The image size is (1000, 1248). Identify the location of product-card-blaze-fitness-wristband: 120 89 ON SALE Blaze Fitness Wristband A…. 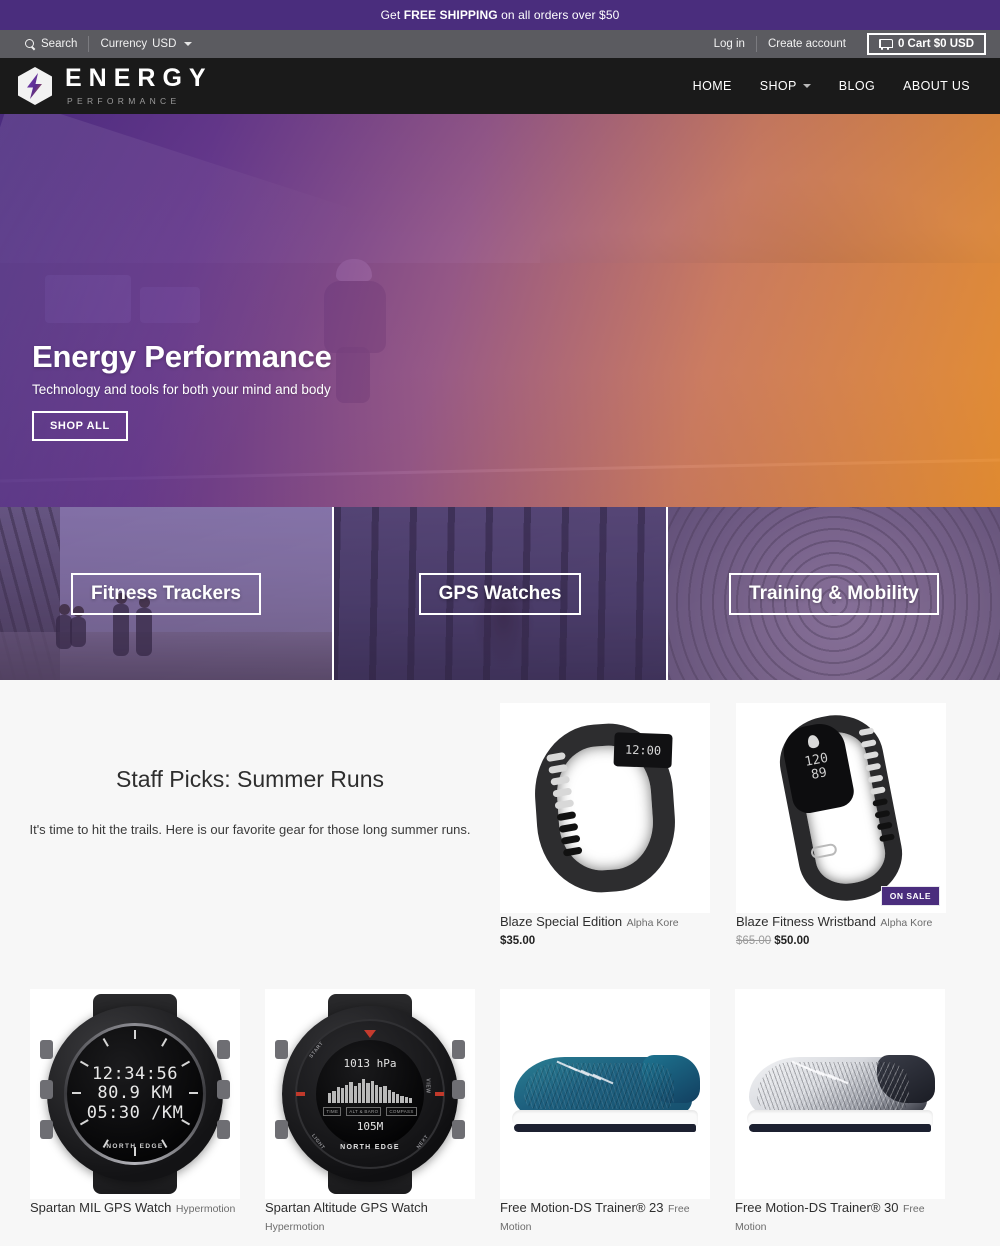
(841, 826).